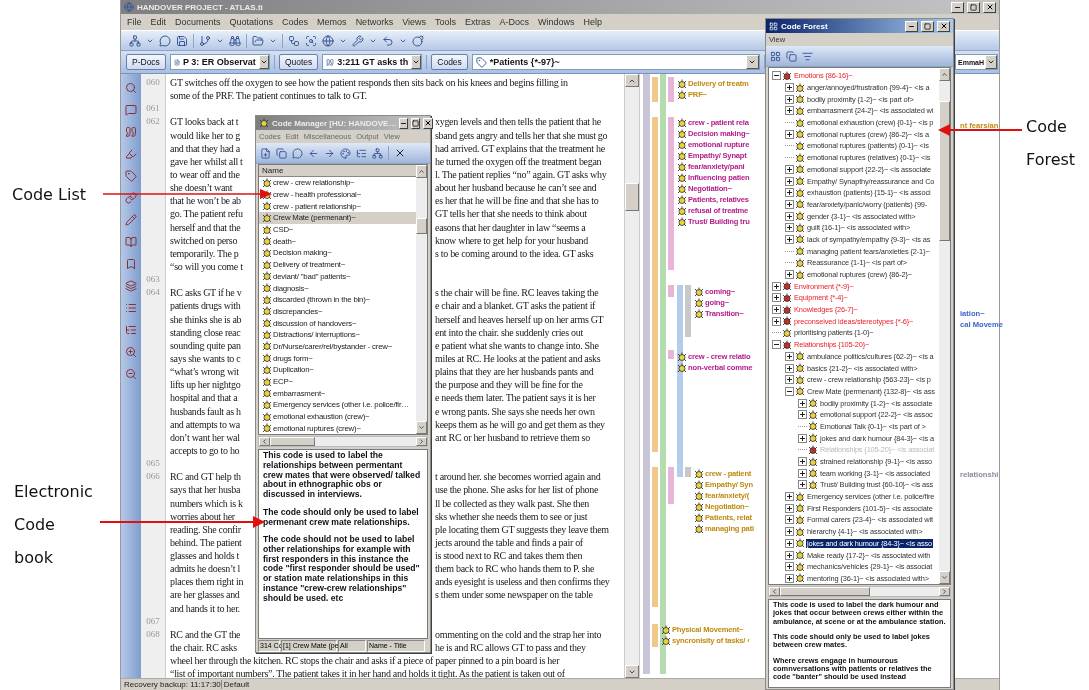 Image resolution: width=1089 pixels, height=690 pixels. Describe the element at coordinates (131, 352) in the screenshot. I see `zoom-in-icon` at that location.